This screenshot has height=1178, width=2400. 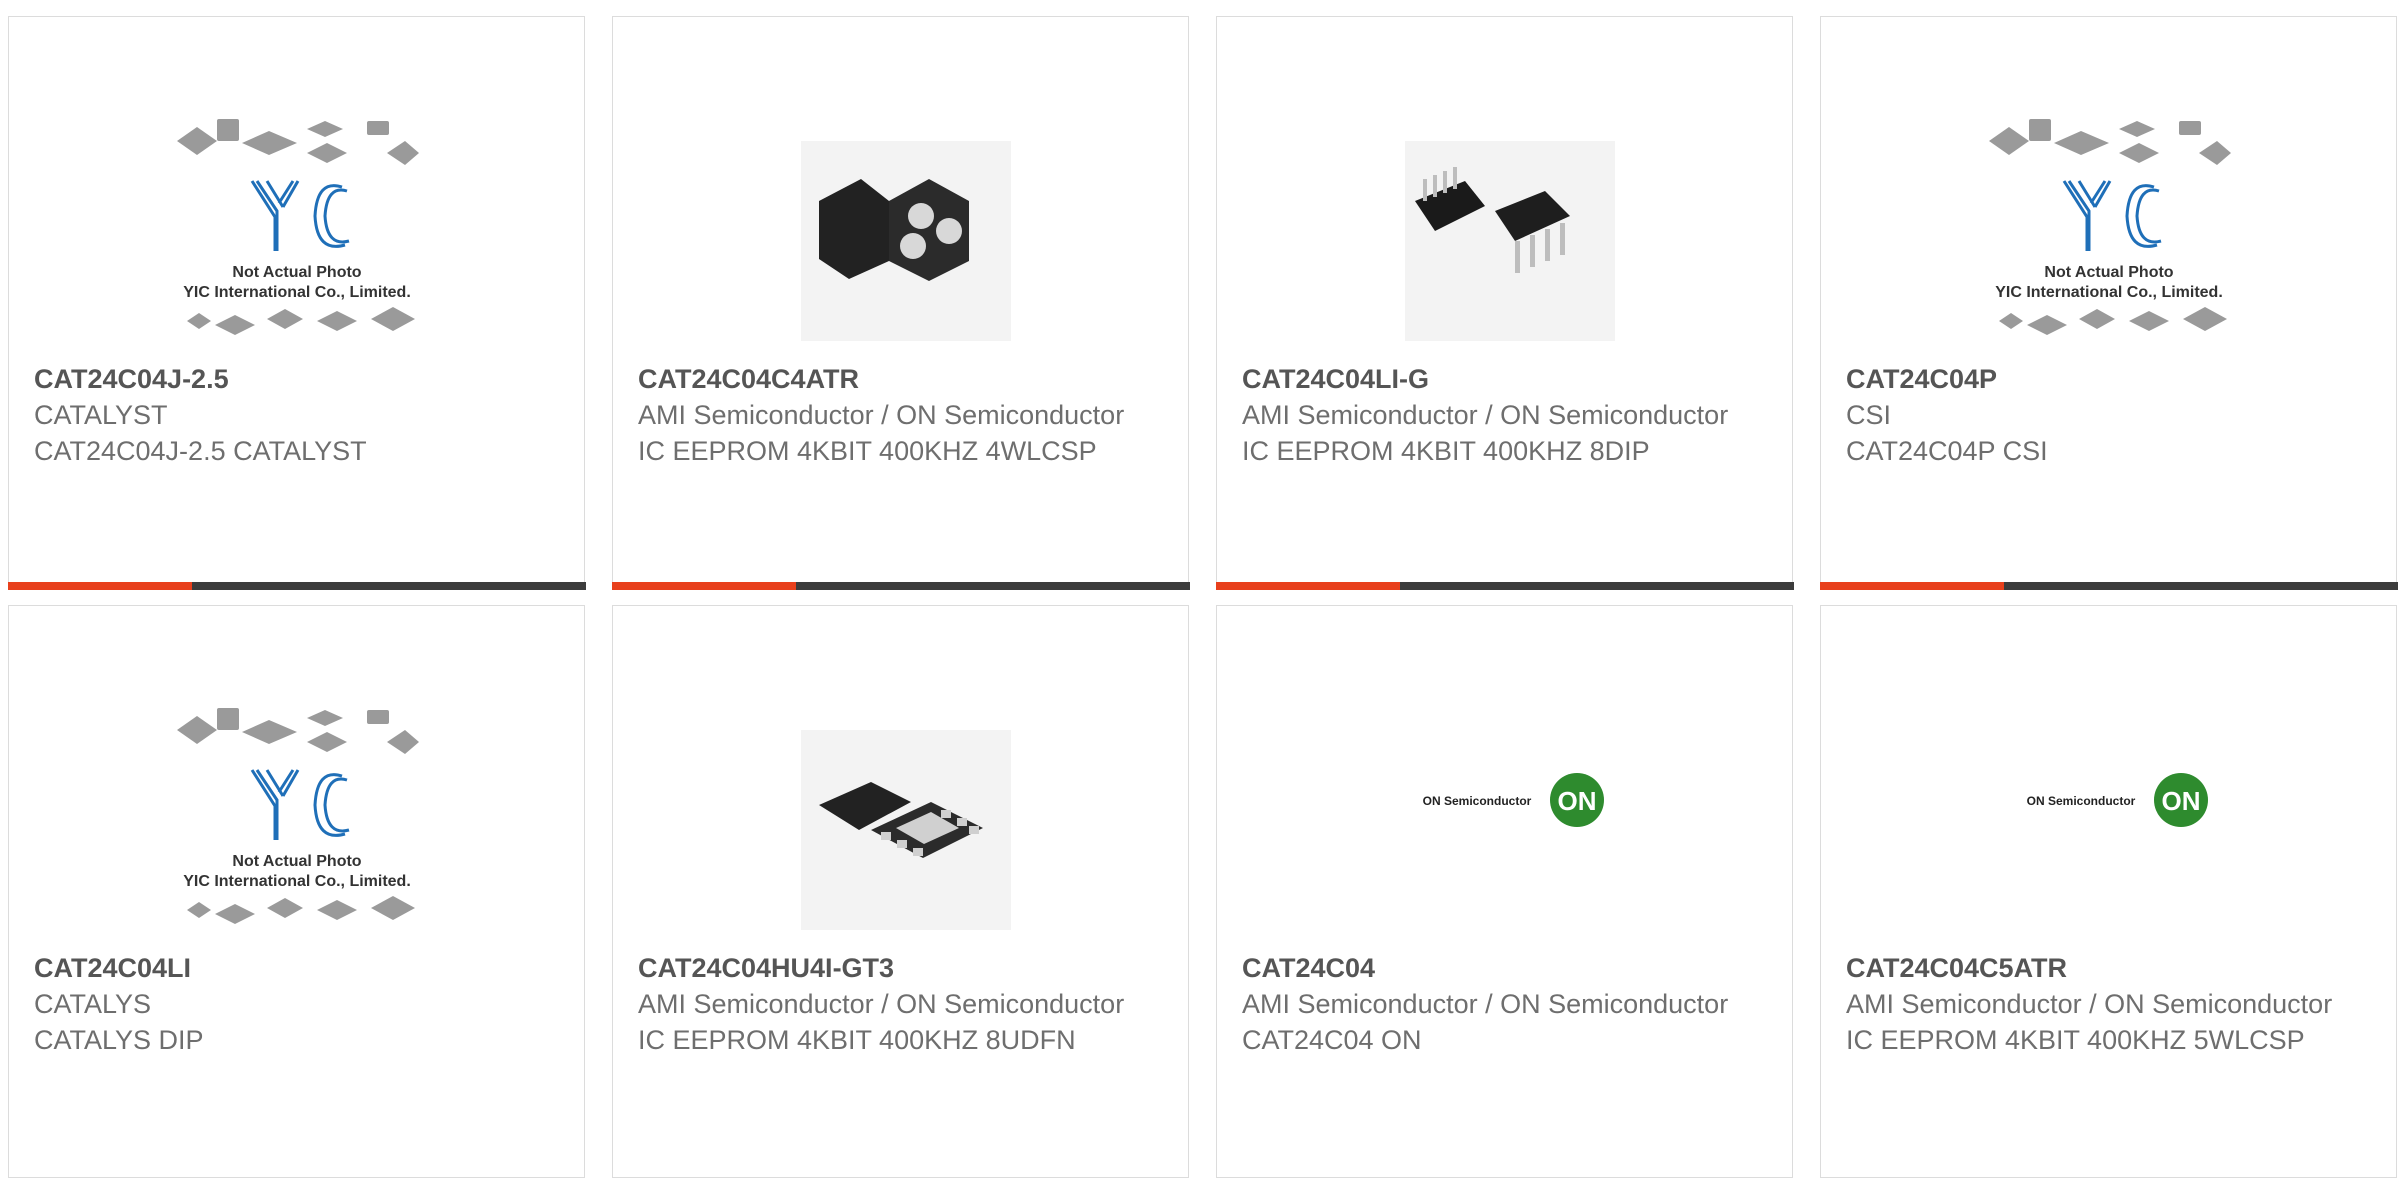 I want to click on part-number: CAT24C04J-2.5, so click(x=296, y=379).